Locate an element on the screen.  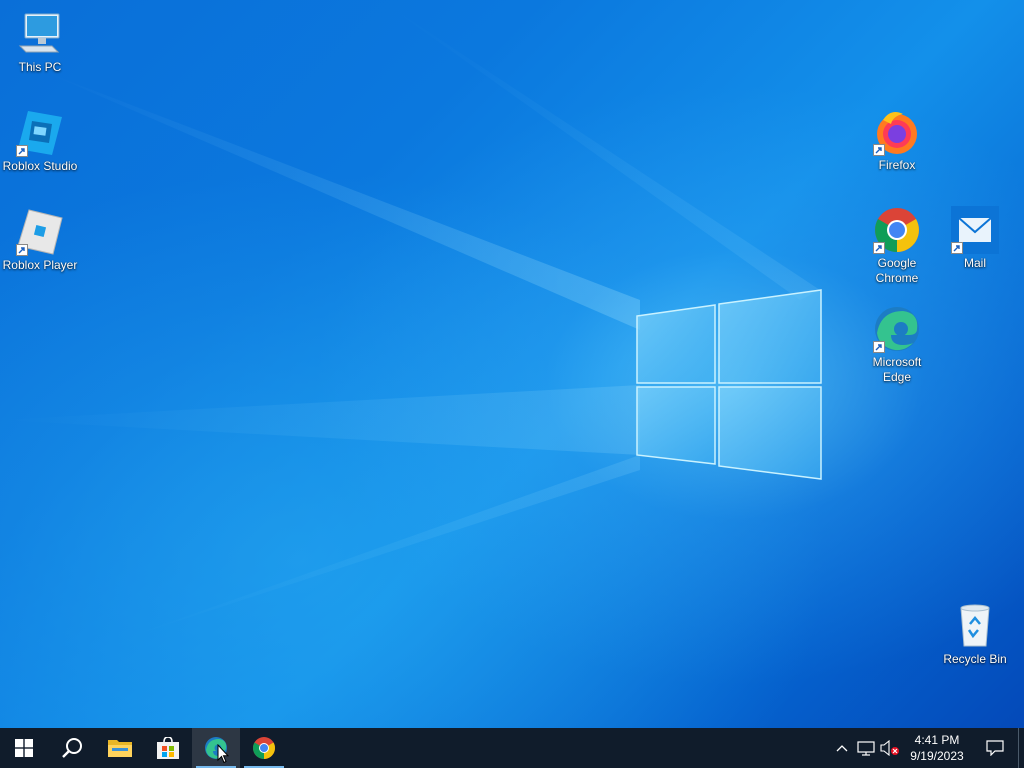
desktop-icon-firefox: Firefox is located at coordinates (897, 140).